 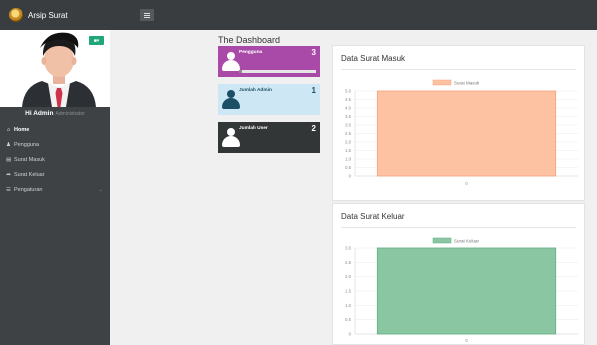 I want to click on stat-card-label: Jumlah Admin, so click(x=255, y=90).